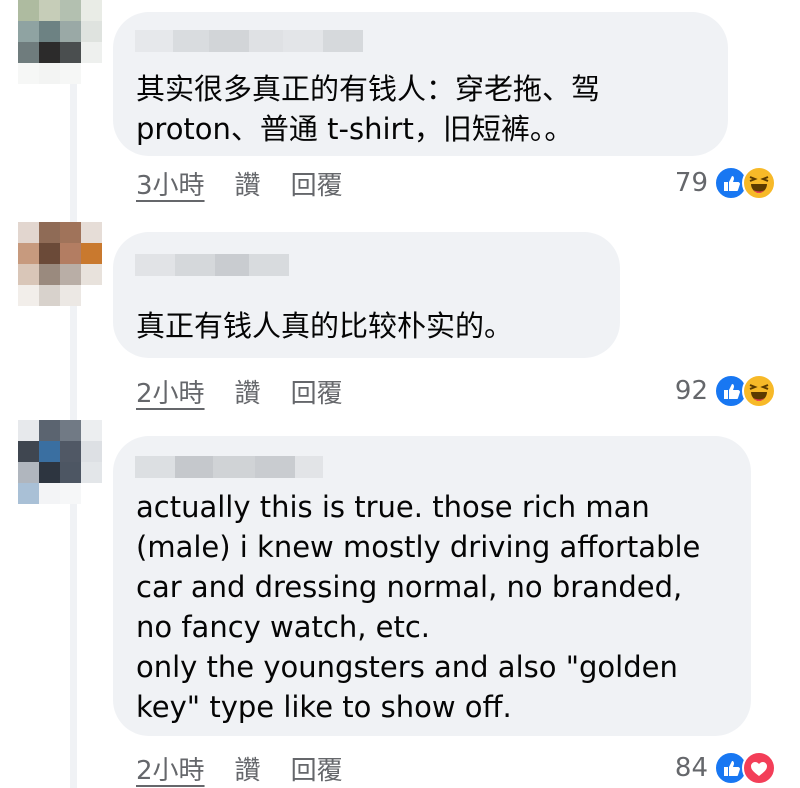 The height and width of the screenshot is (788, 800). What do you see at coordinates (691, 391) in the screenshot?
I see `reaction-count: 92` at bounding box center [691, 391].